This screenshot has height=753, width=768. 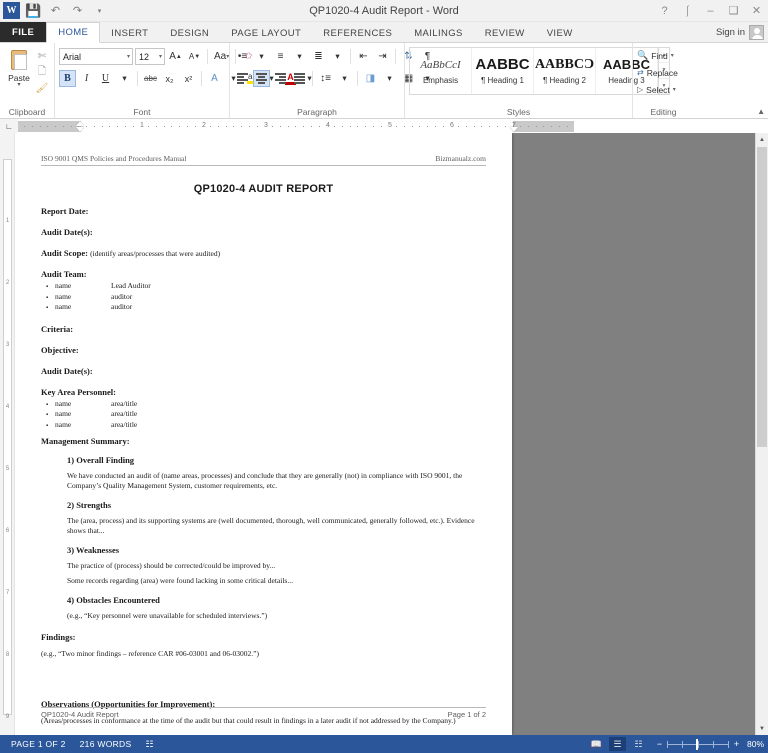 I want to click on tab-page-layout: PAGE LAYOUT, so click(x=266, y=33).